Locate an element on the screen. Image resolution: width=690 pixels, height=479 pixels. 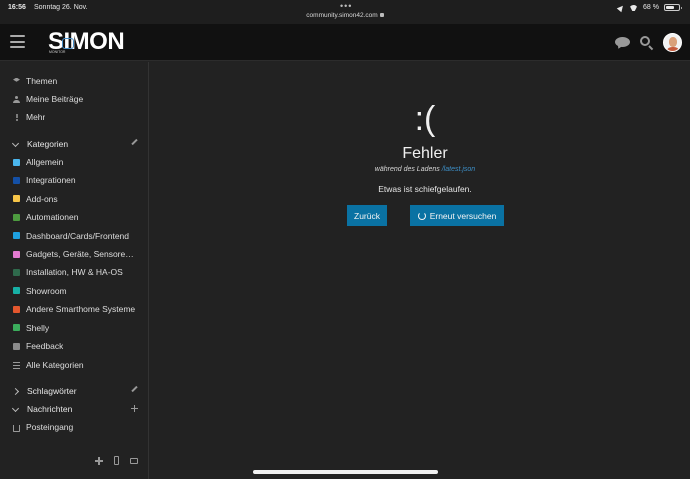
sidebar-category-item: Installation, HW & HA-OS is located at coordinates (74, 272).